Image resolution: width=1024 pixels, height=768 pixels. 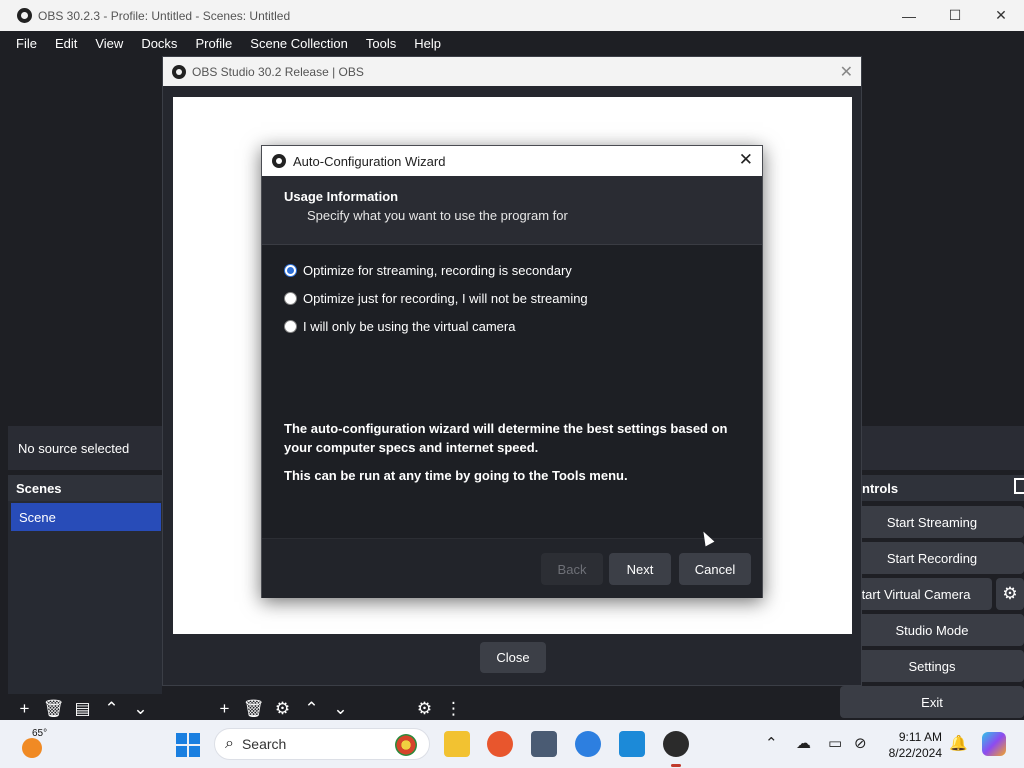 I want to click on system-clock: 9:11 AM 8/22/2024, so click(x=913, y=745).